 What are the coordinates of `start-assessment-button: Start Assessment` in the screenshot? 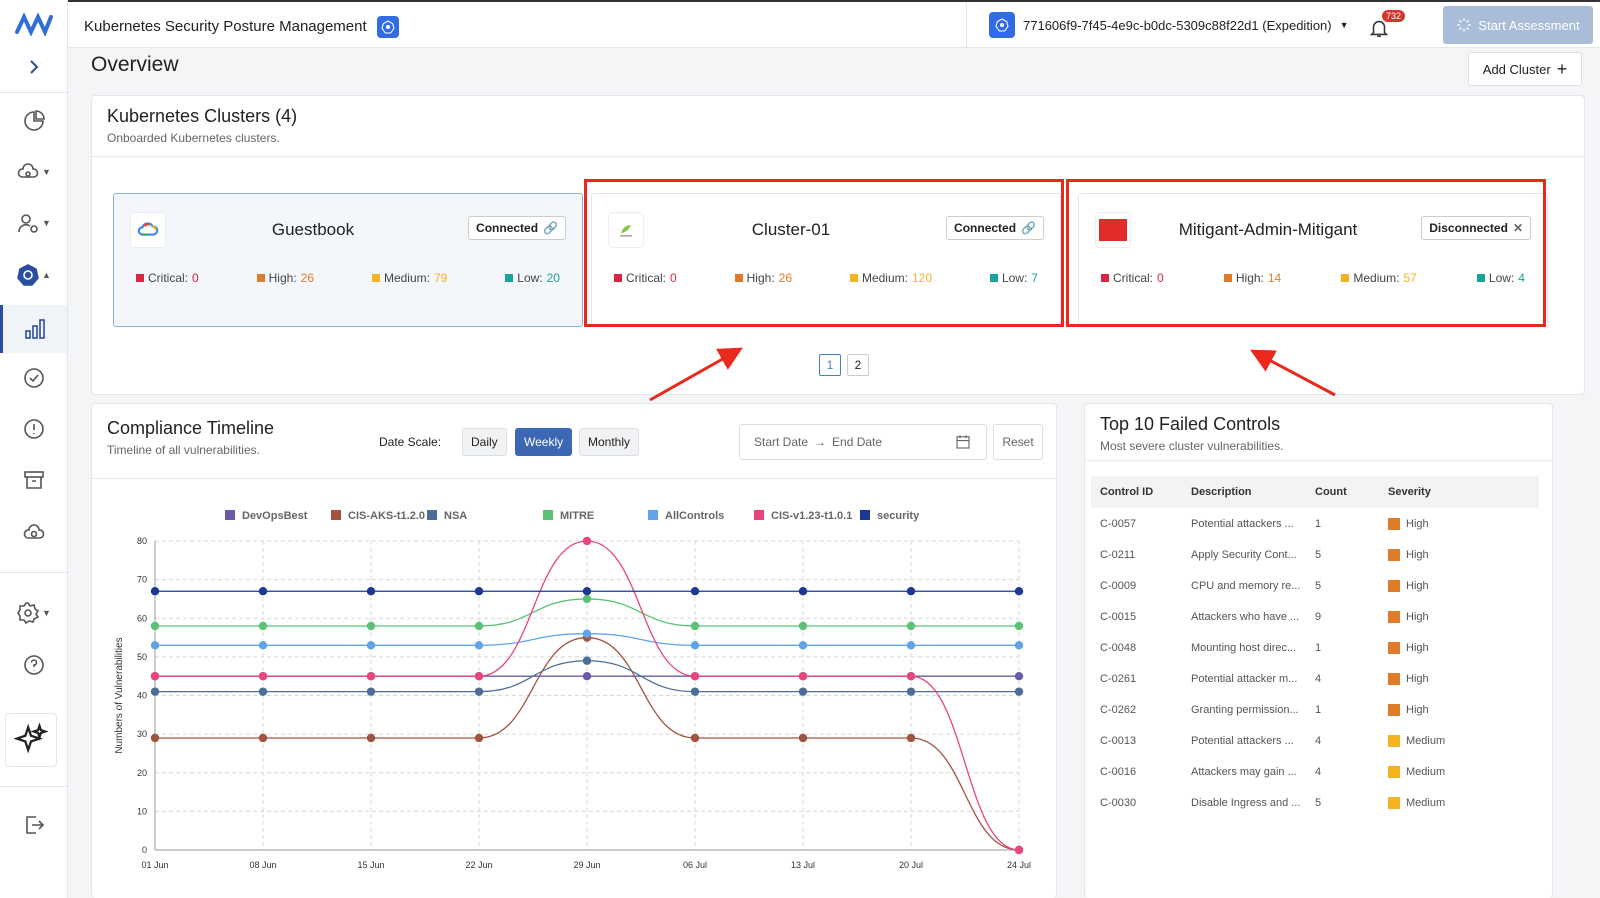 It's located at (1518, 25).